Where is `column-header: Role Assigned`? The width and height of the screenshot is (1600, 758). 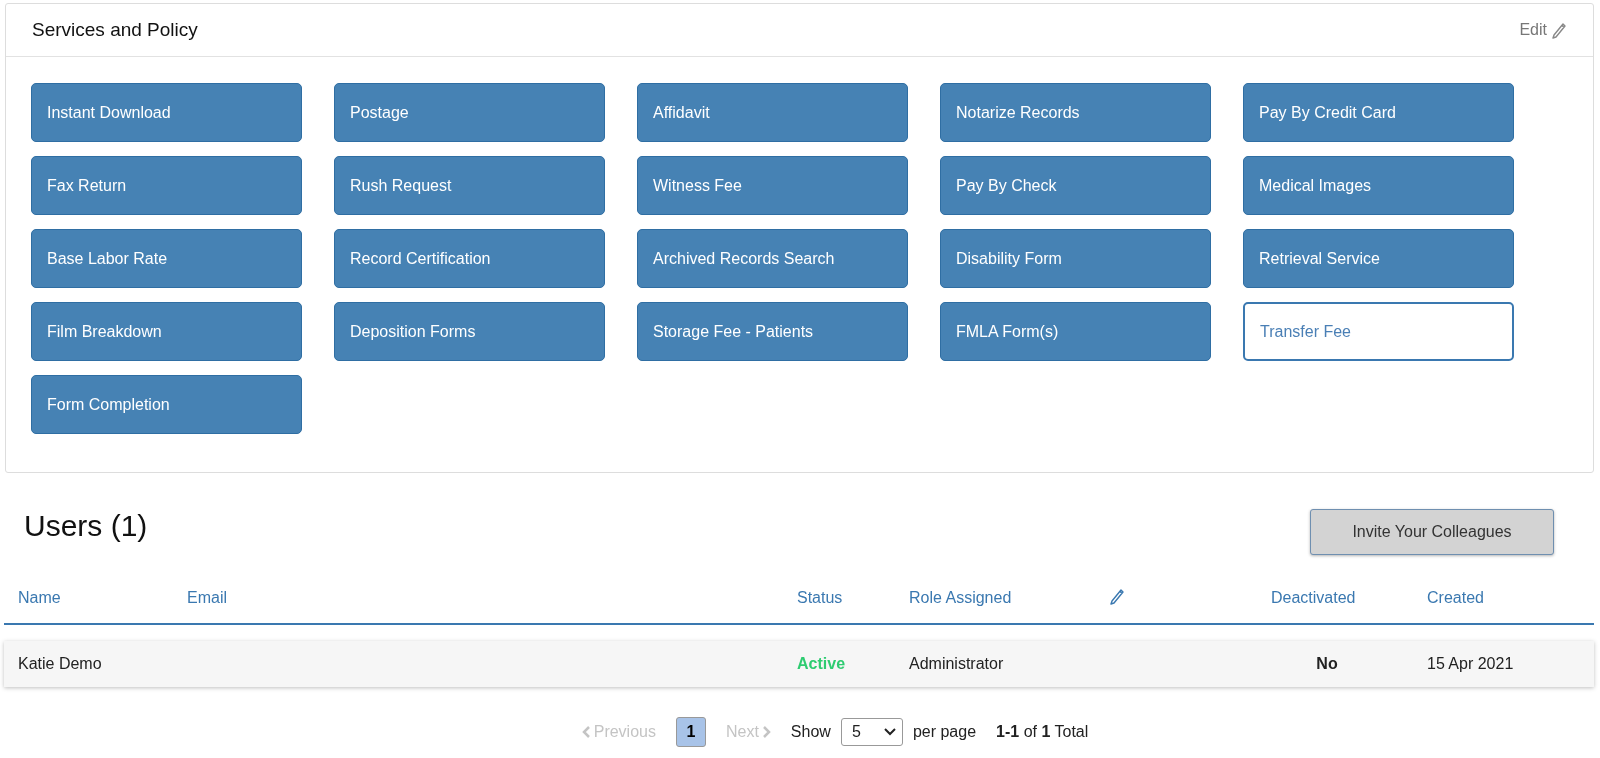 column-header: Role Assigned is located at coordinates (961, 598).